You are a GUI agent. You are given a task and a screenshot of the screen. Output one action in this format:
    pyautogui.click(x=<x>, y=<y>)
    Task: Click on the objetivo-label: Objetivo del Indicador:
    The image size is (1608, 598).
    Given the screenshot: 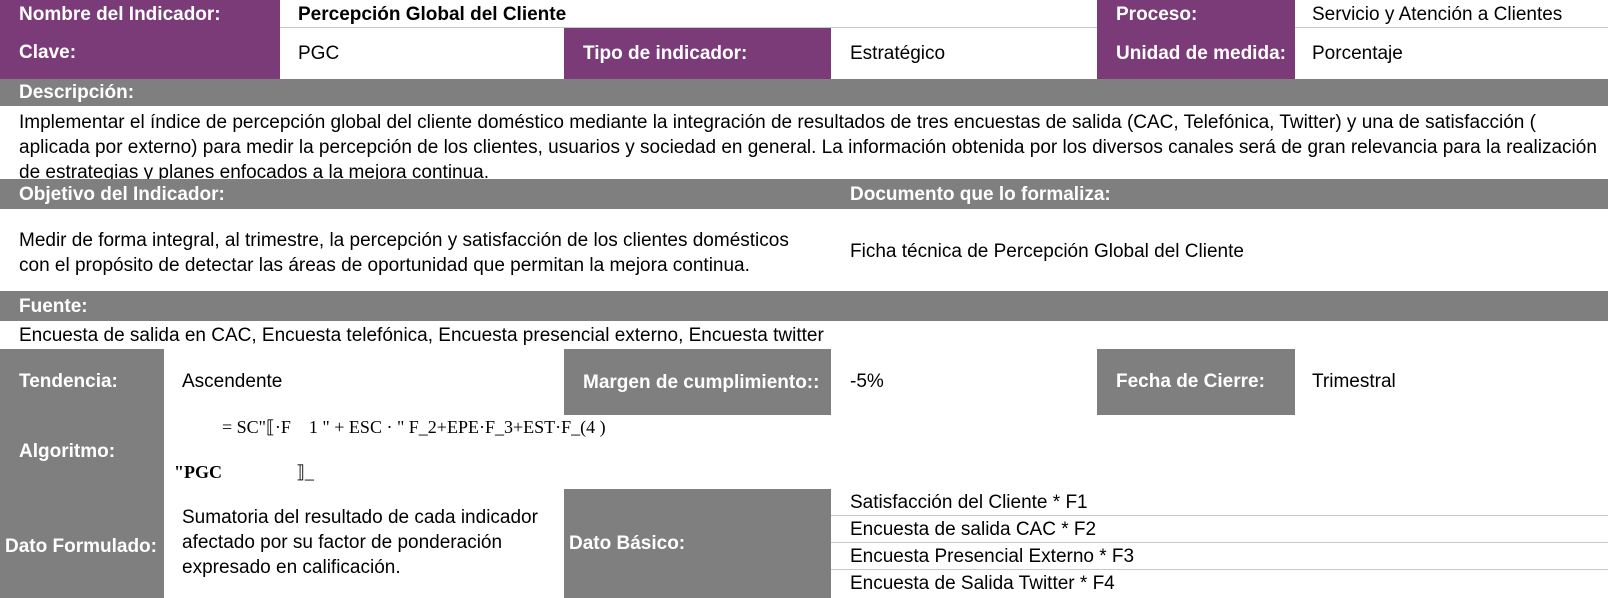 What is the action you would take?
    pyautogui.click(x=415, y=194)
    